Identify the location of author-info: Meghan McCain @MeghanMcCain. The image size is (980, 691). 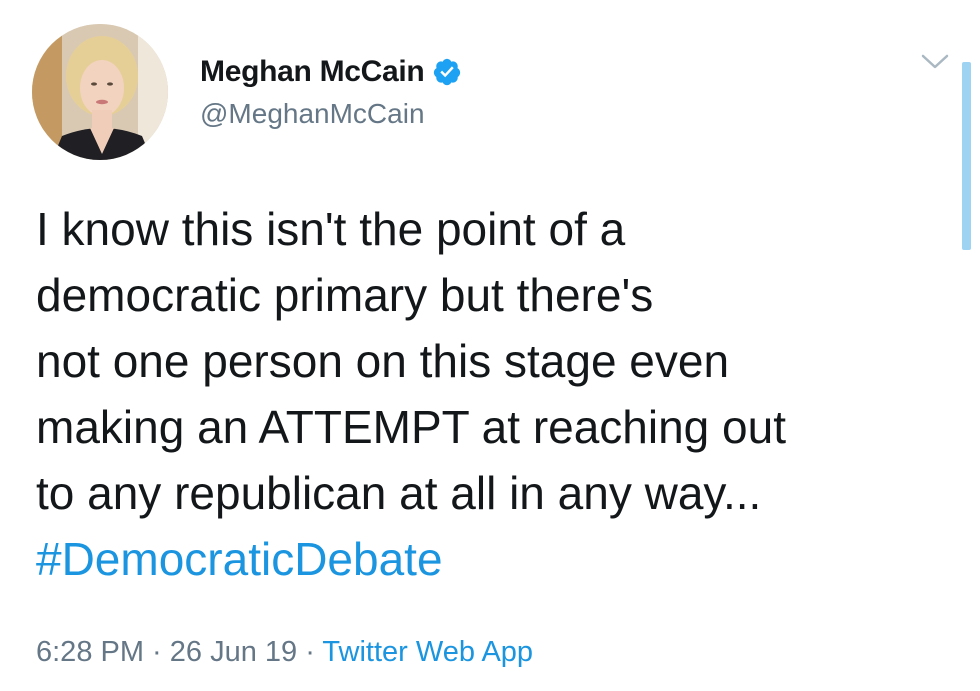
(331, 91).